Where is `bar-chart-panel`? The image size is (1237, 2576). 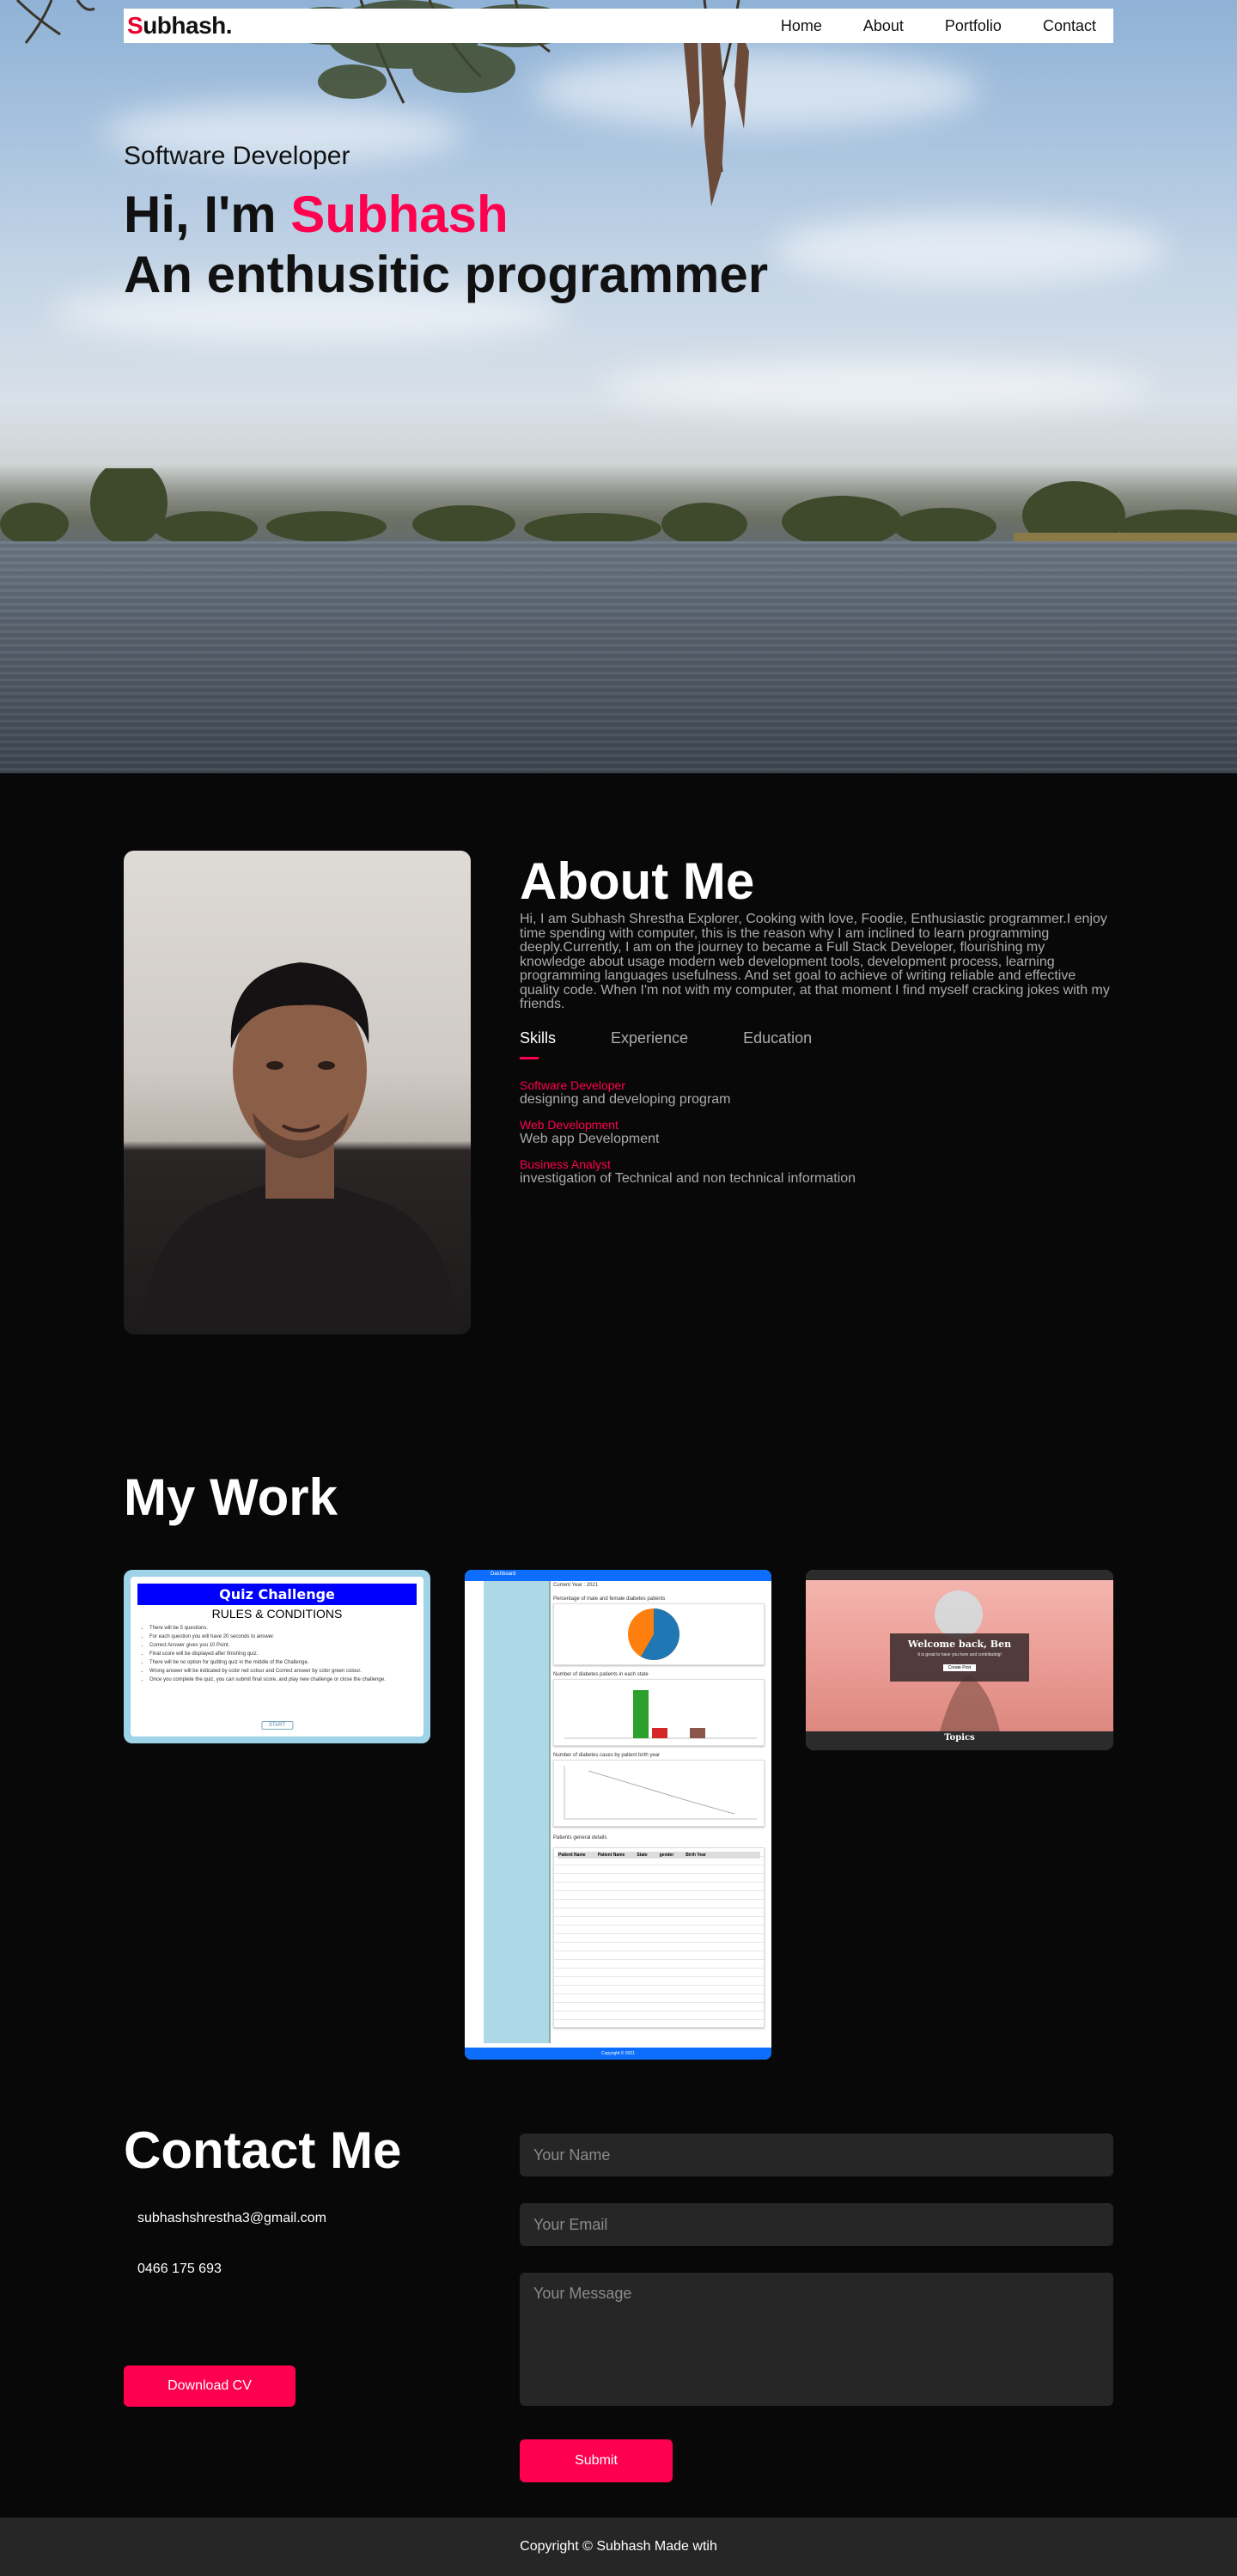
bar-chart-panel is located at coordinates (659, 1712).